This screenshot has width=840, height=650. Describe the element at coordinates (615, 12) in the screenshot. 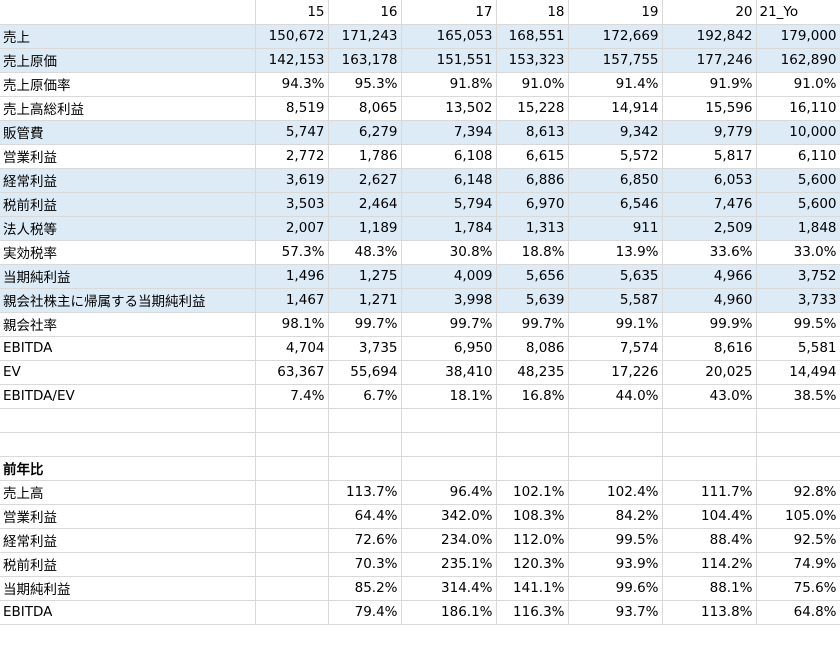

I see `header-year-cell: 19` at that location.